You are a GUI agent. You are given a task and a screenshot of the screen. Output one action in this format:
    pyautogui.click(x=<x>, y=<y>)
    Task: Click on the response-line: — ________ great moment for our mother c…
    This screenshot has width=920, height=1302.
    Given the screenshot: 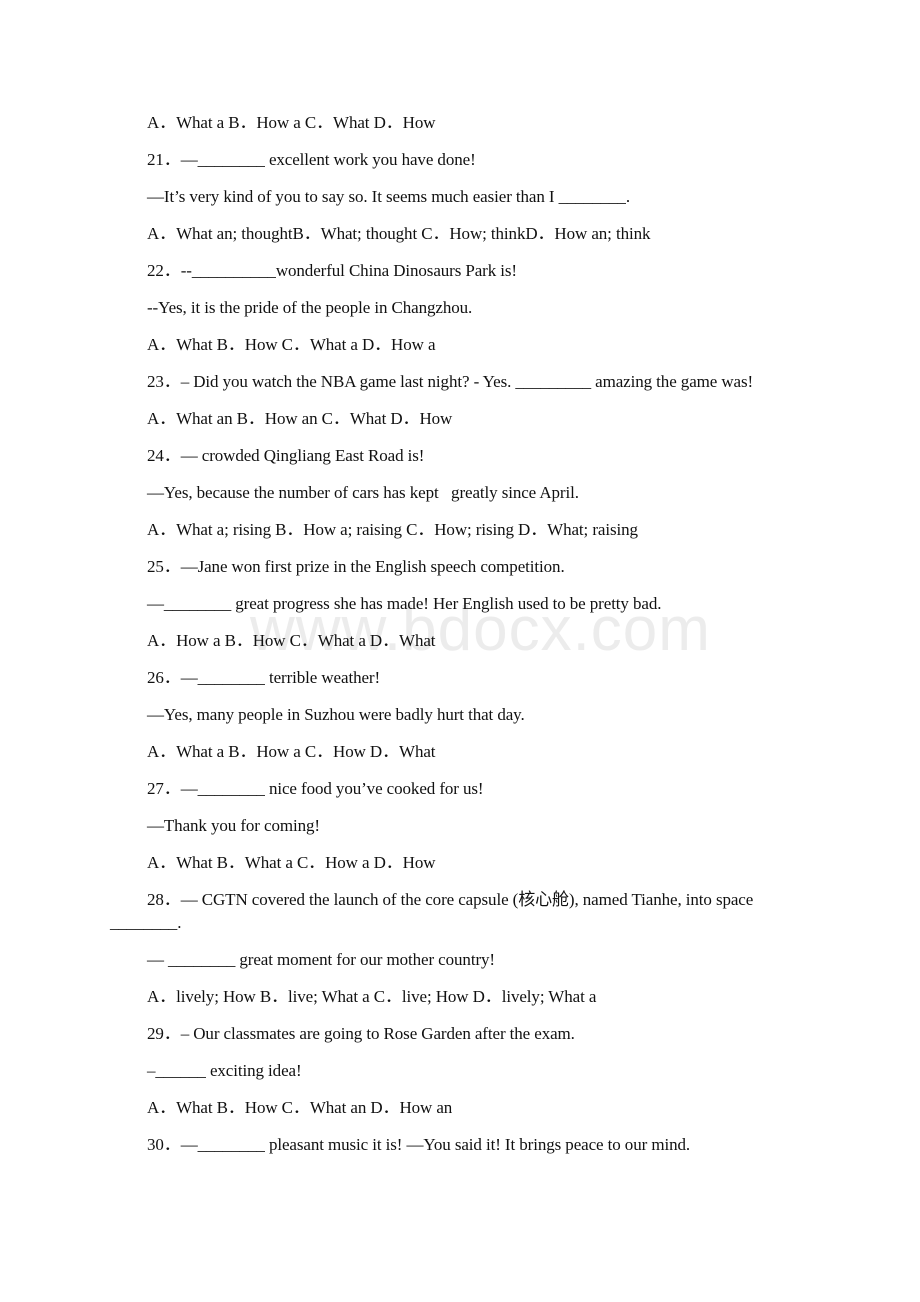 What is the action you would take?
    pyautogui.click(x=321, y=959)
    